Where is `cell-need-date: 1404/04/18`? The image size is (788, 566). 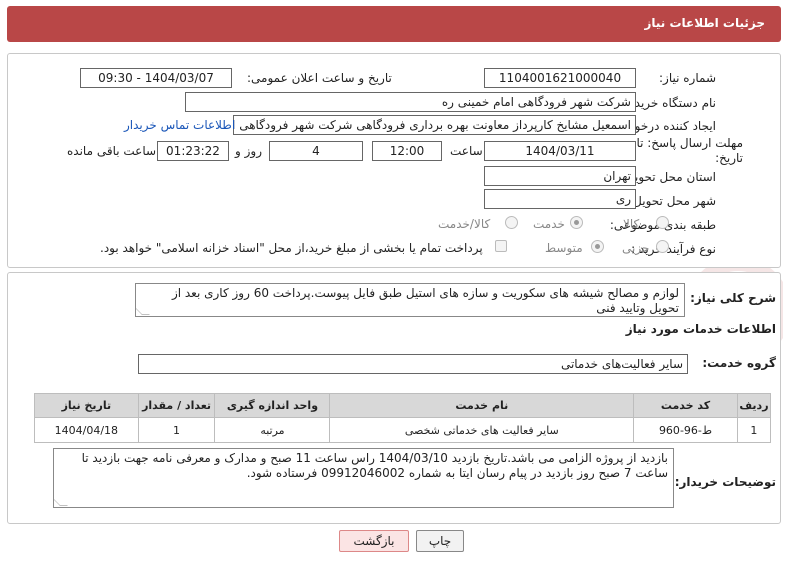
cell-need-date: 1404/04/18 is located at coordinates (86, 430).